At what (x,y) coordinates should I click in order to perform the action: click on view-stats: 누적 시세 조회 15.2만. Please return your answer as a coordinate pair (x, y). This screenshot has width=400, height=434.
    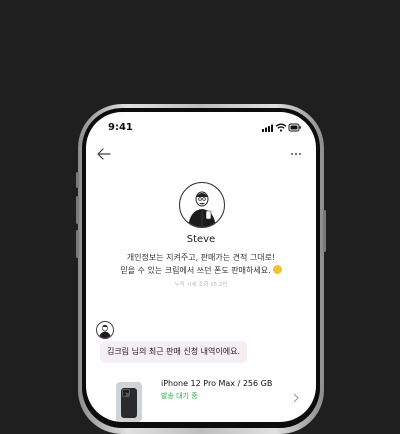
    Looking at the image, I should click on (201, 285).